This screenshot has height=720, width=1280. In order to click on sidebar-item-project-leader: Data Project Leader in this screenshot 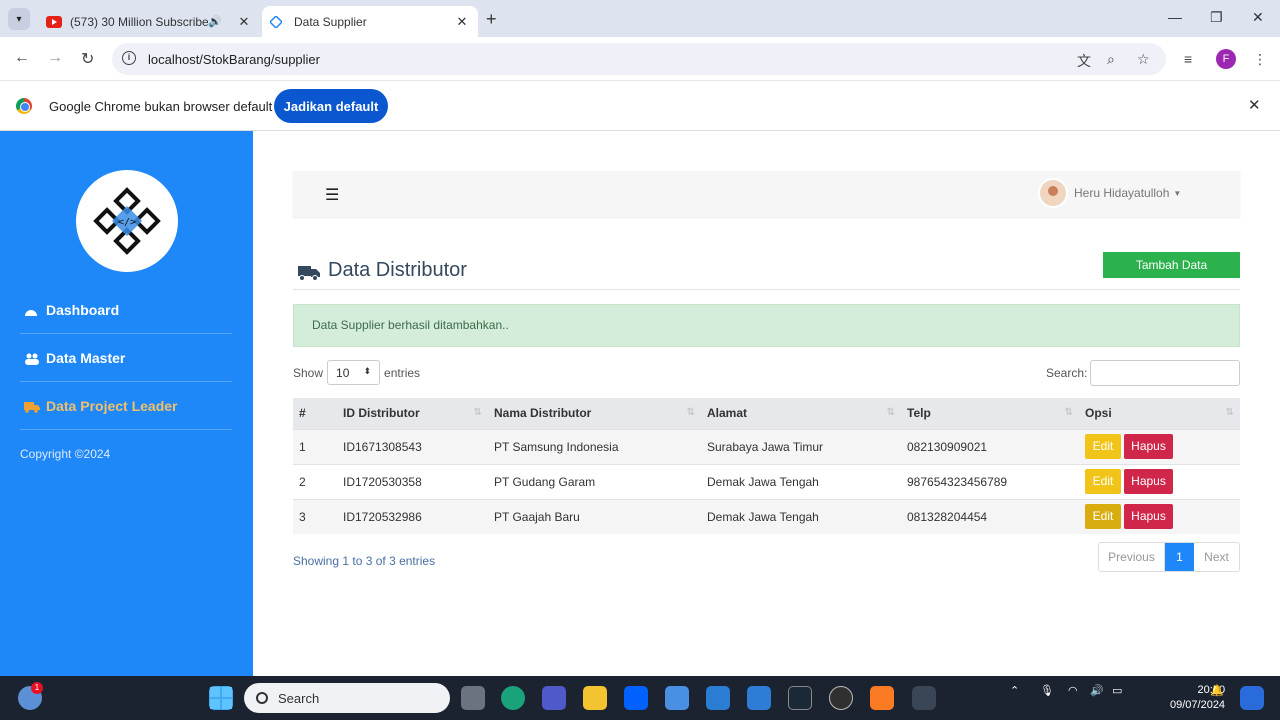, I will do `click(101, 406)`.